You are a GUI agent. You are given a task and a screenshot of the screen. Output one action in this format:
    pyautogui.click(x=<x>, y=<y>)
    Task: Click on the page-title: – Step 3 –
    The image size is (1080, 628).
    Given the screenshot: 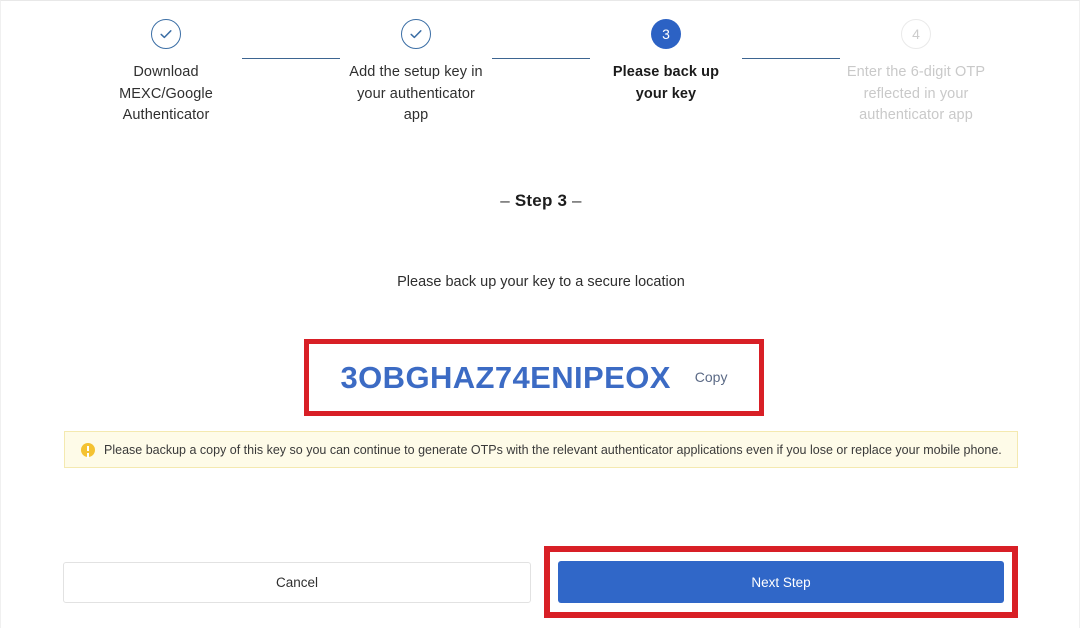 What is the action you would take?
    pyautogui.click(x=540, y=201)
    